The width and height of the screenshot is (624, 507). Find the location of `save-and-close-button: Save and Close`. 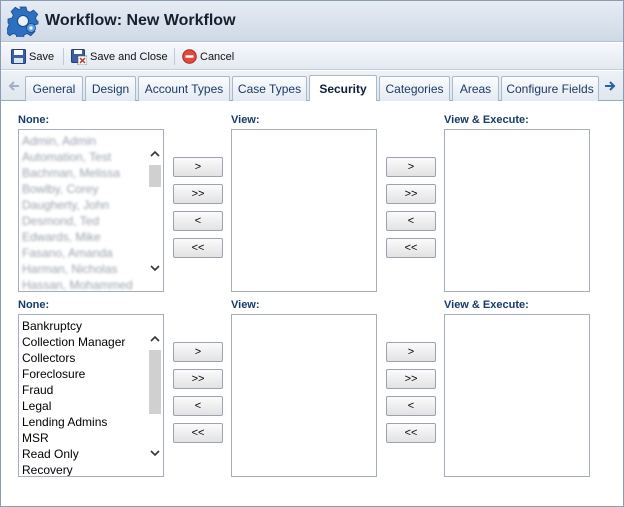

save-and-close-button: Save and Close is located at coordinates (119, 56).